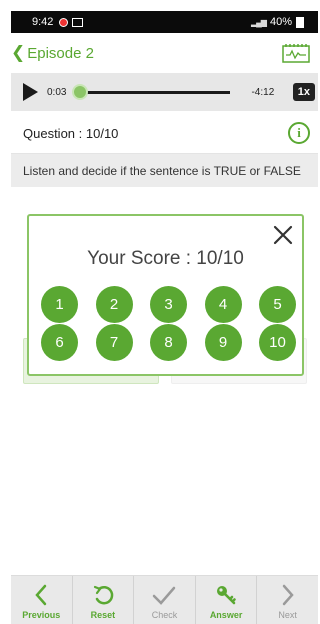  What do you see at coordinates (296, 53) in the screenshot?
I see `transcript-icon` at bounding box center [296, 53].